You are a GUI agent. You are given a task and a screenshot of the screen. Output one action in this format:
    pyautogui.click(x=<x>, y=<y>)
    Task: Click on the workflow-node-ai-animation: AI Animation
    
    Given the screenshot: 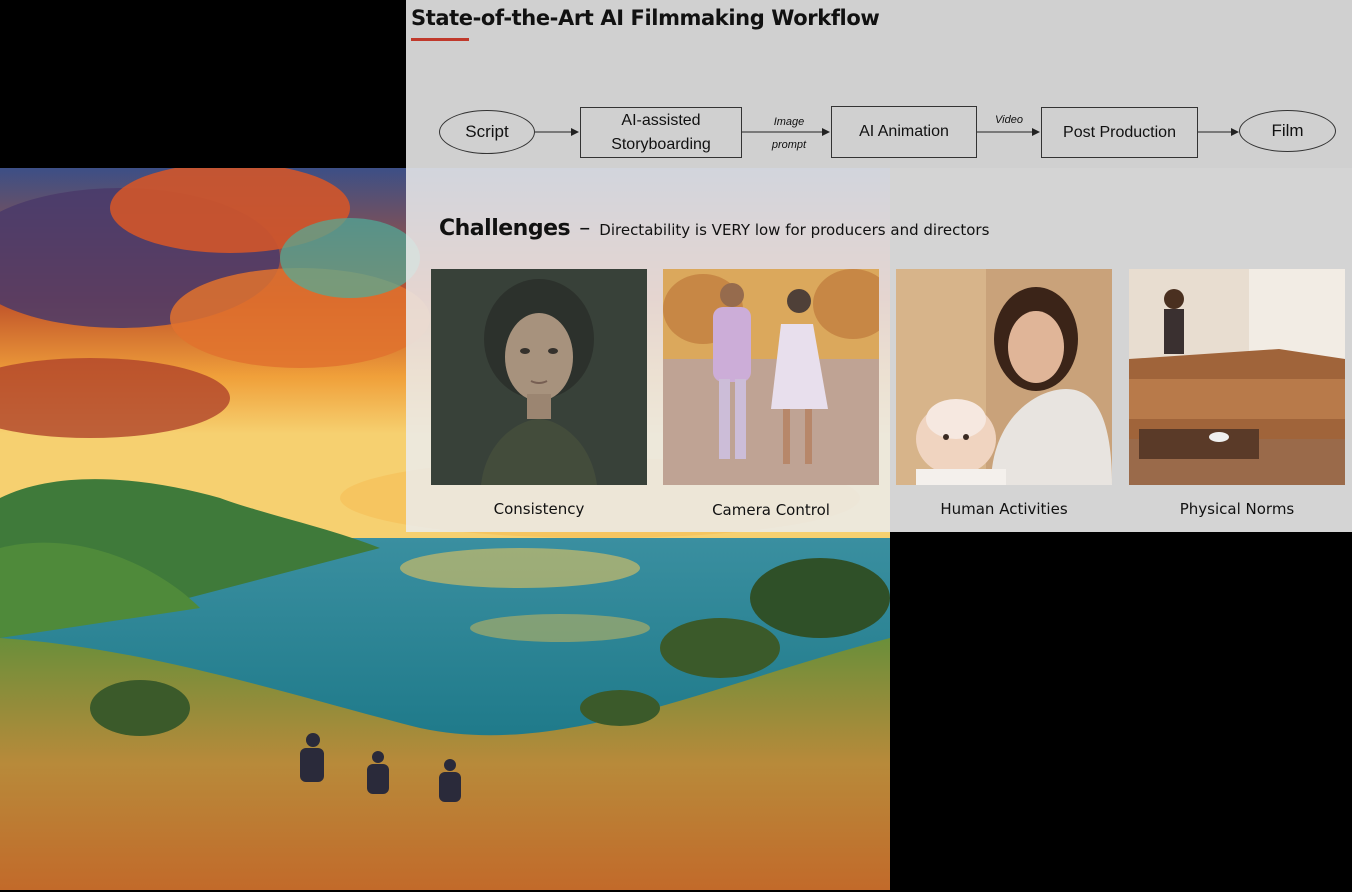 What is the action you would take?
    pyautogui.click(x=904, y=132)
    